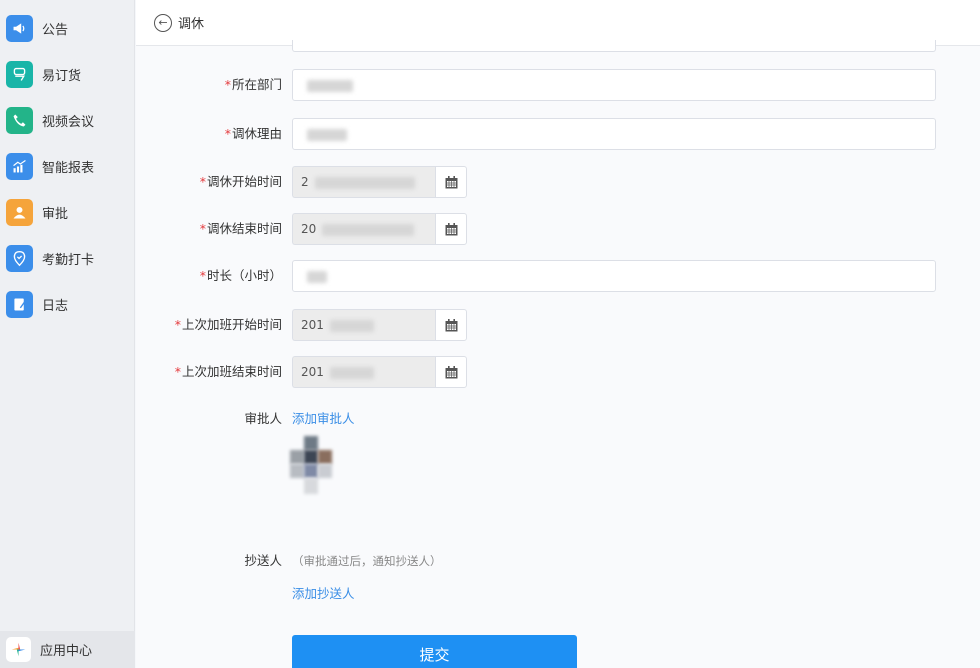 This screenshot has height=668, width=980. I want to click on ot-start-field: 201, so click(364, 325).